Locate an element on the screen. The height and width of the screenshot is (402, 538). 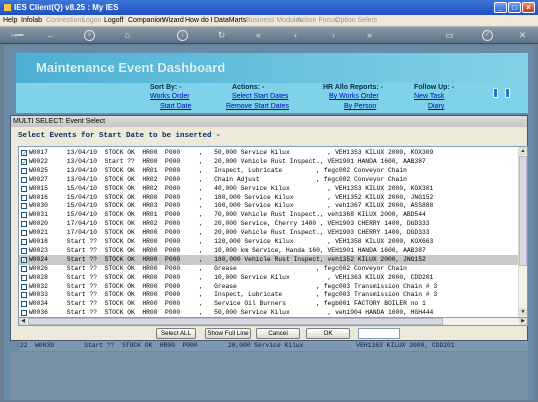
by-person-link: By Person is located at coordinates (360, 106).